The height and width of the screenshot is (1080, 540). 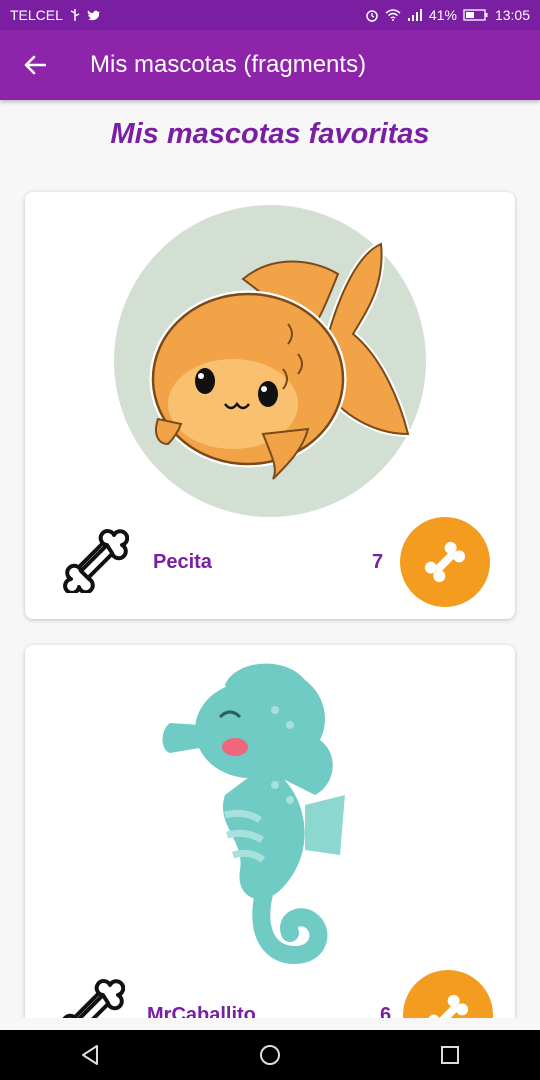 What do you see at coordinates (475, 15) in the screenshot?
I see `battery-icon` at bounding box center [475, 15].